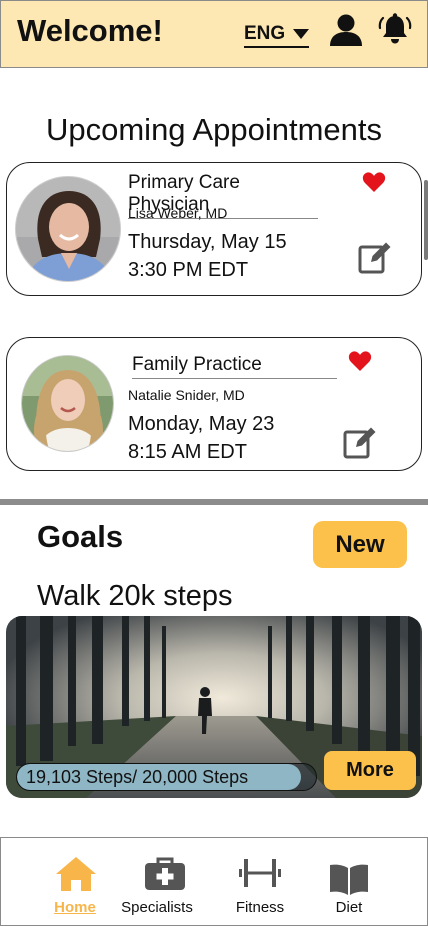 The height and width of the screenshot is (926, 428). What do you see at coordinates (346, 30) in the screenshot?
I see `user-icon` at bounding box center [346, 30].